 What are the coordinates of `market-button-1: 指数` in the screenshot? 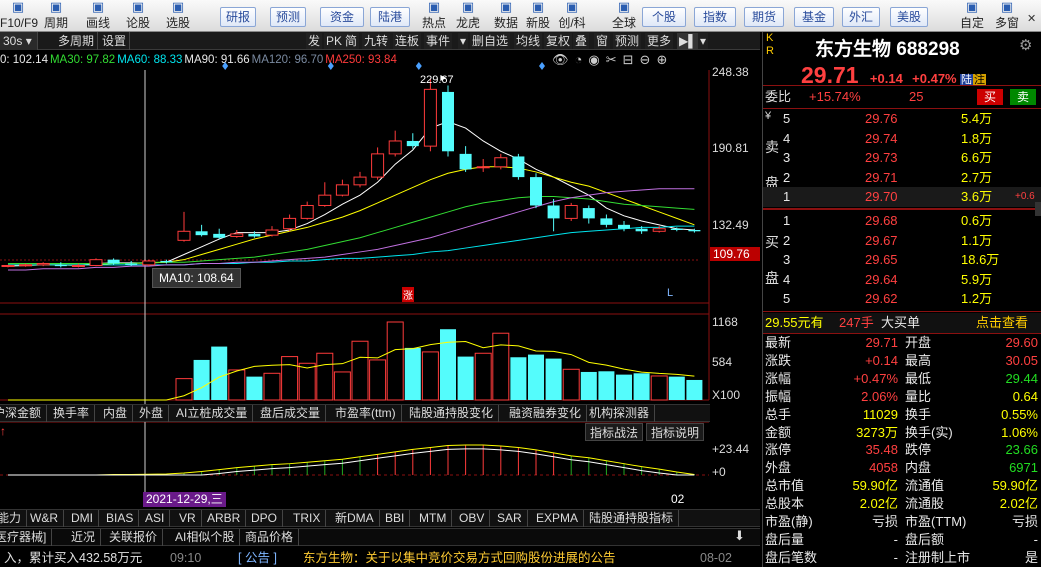 It's located at (715, 17).